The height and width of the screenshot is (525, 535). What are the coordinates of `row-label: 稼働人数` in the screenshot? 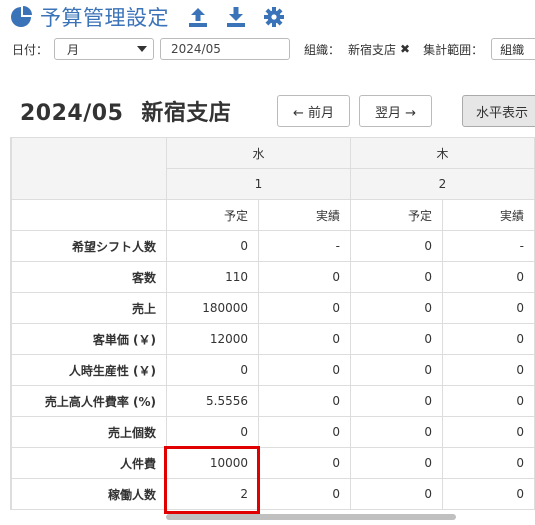 It's located at (89, 494).